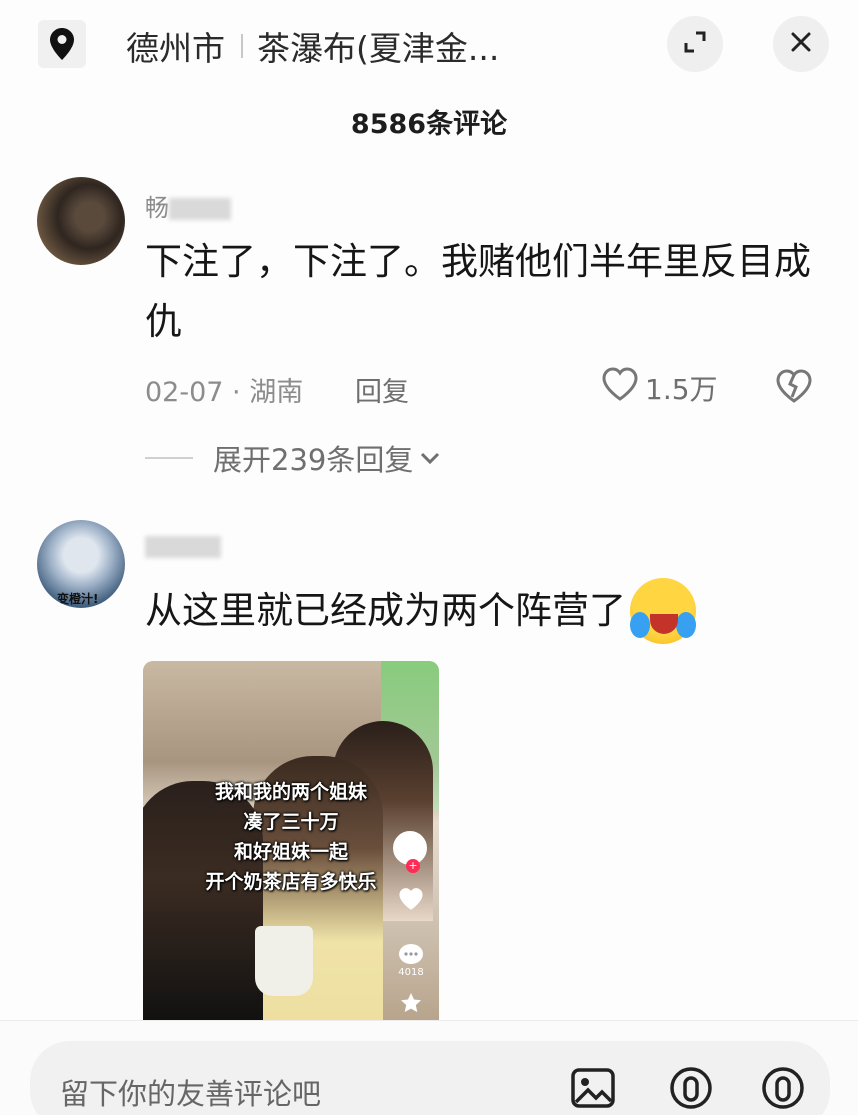  I want to click on comment-input-bar: 留下你的友善评论吧, so click(429, 1067).